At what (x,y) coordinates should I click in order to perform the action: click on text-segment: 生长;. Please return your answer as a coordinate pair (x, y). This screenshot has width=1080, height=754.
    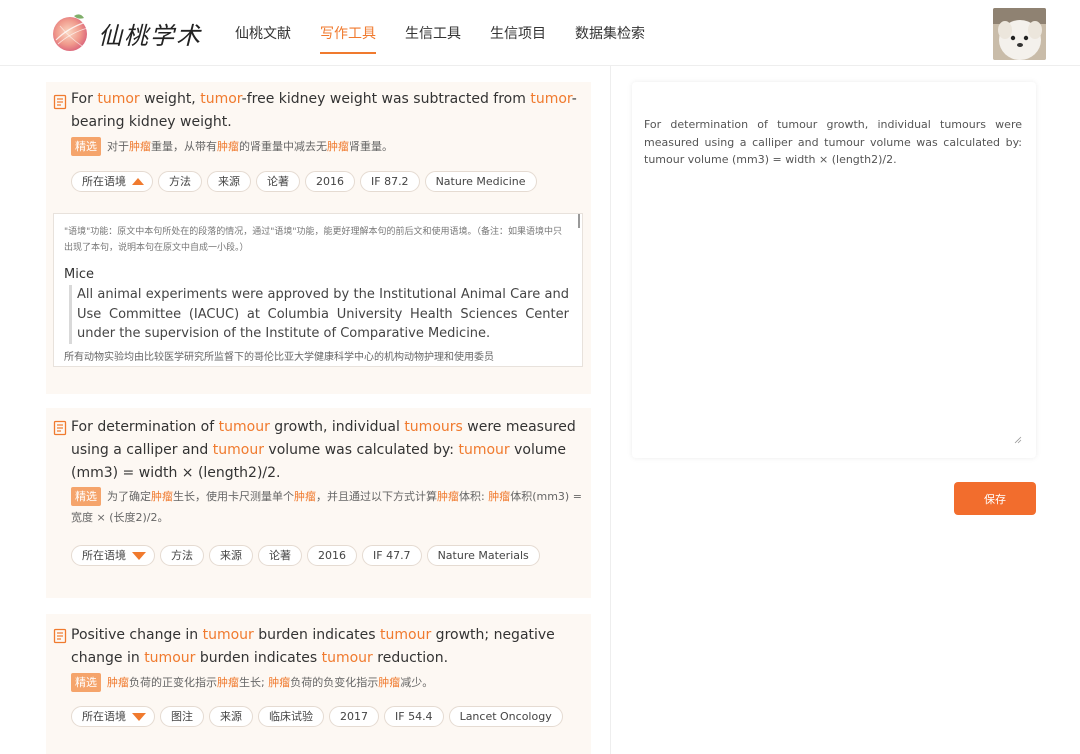
    Looking at the image, I should click on (254, 682).